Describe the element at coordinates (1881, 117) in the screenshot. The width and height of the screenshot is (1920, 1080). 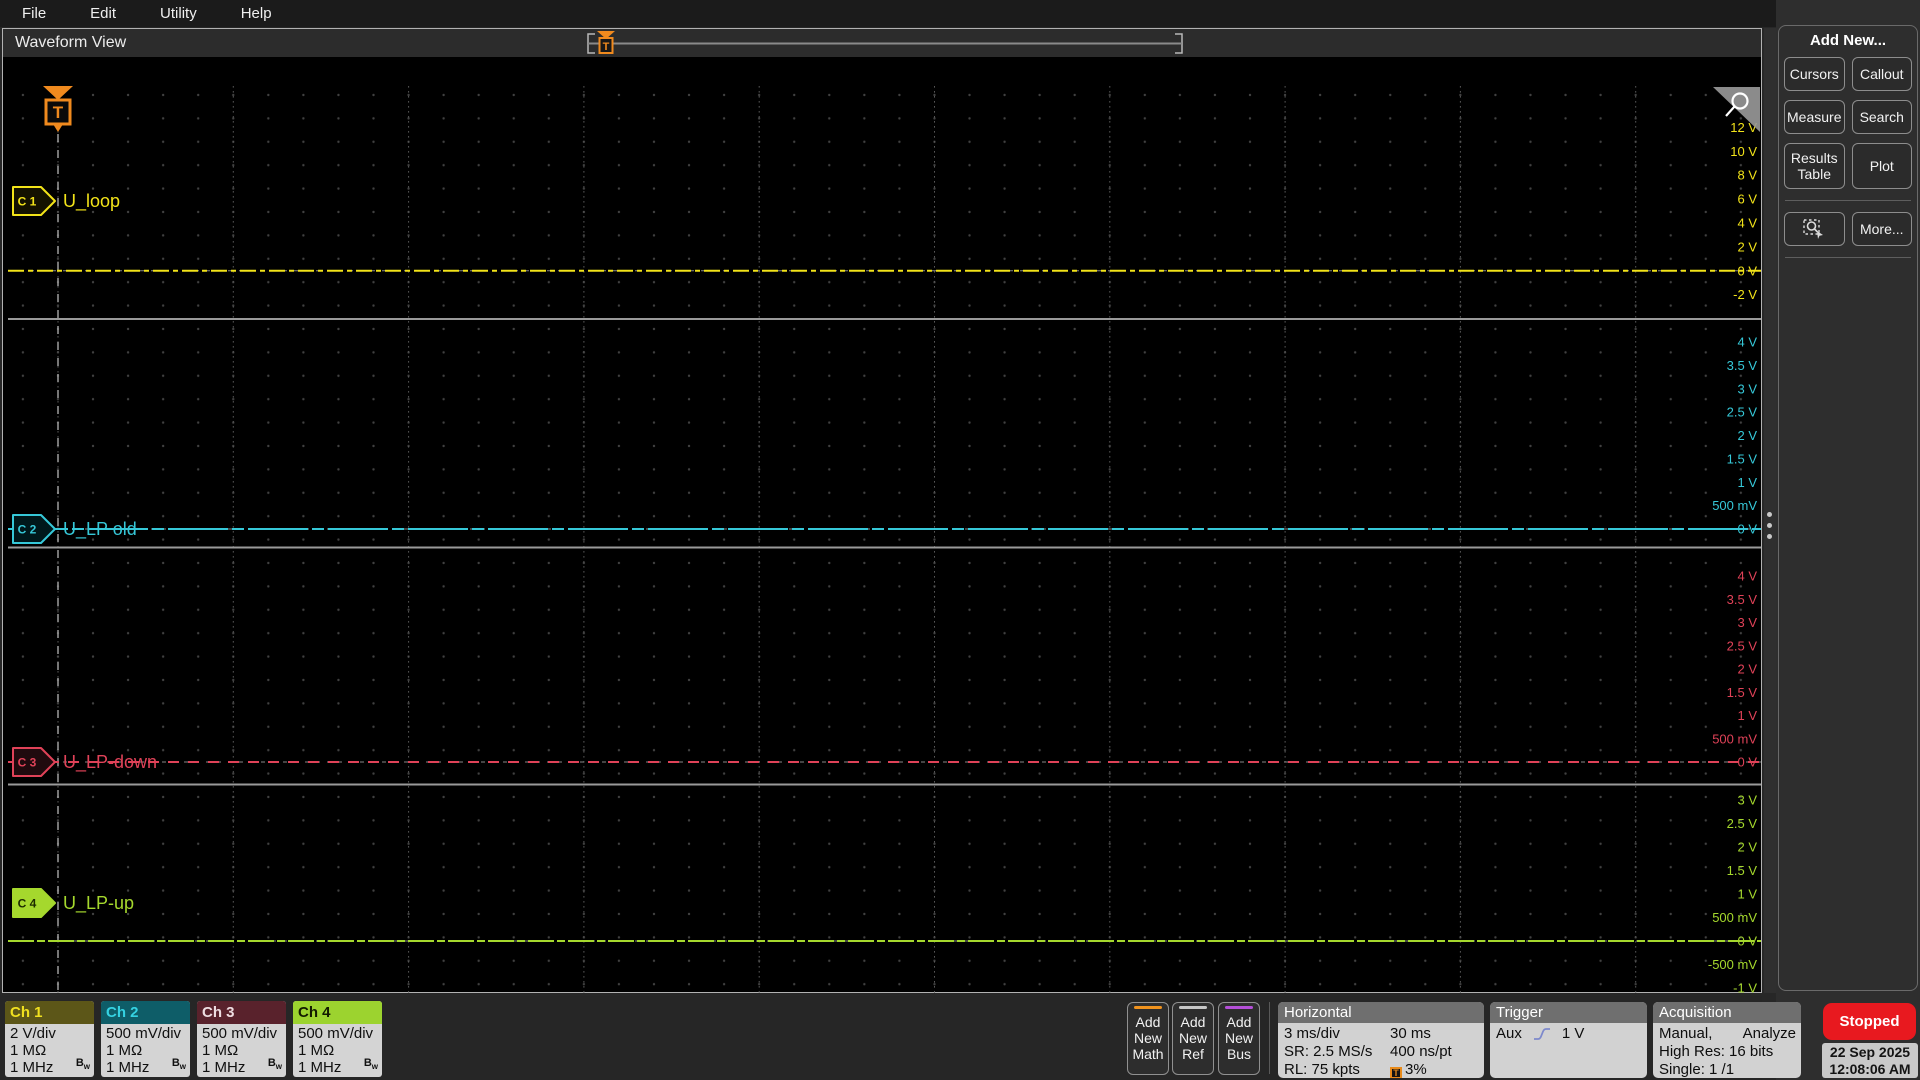
I see `search-button: Search` at that location.